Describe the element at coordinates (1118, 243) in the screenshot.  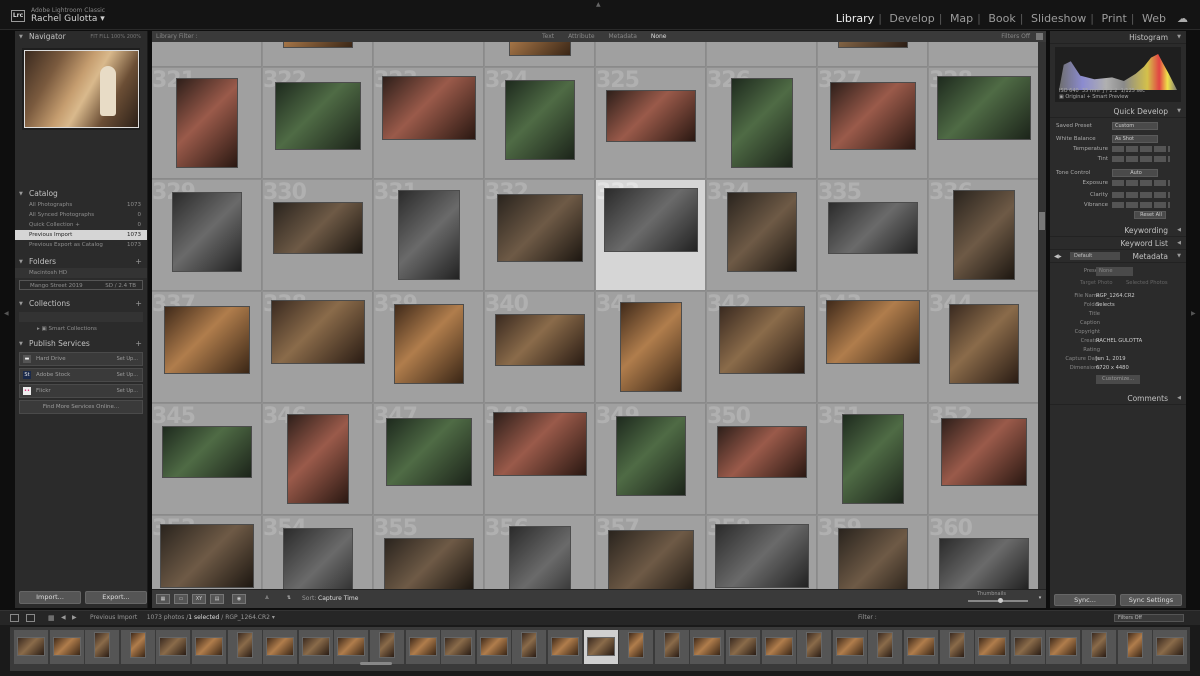
I see `keyword-list-header: Keyword List ◀` at that location.